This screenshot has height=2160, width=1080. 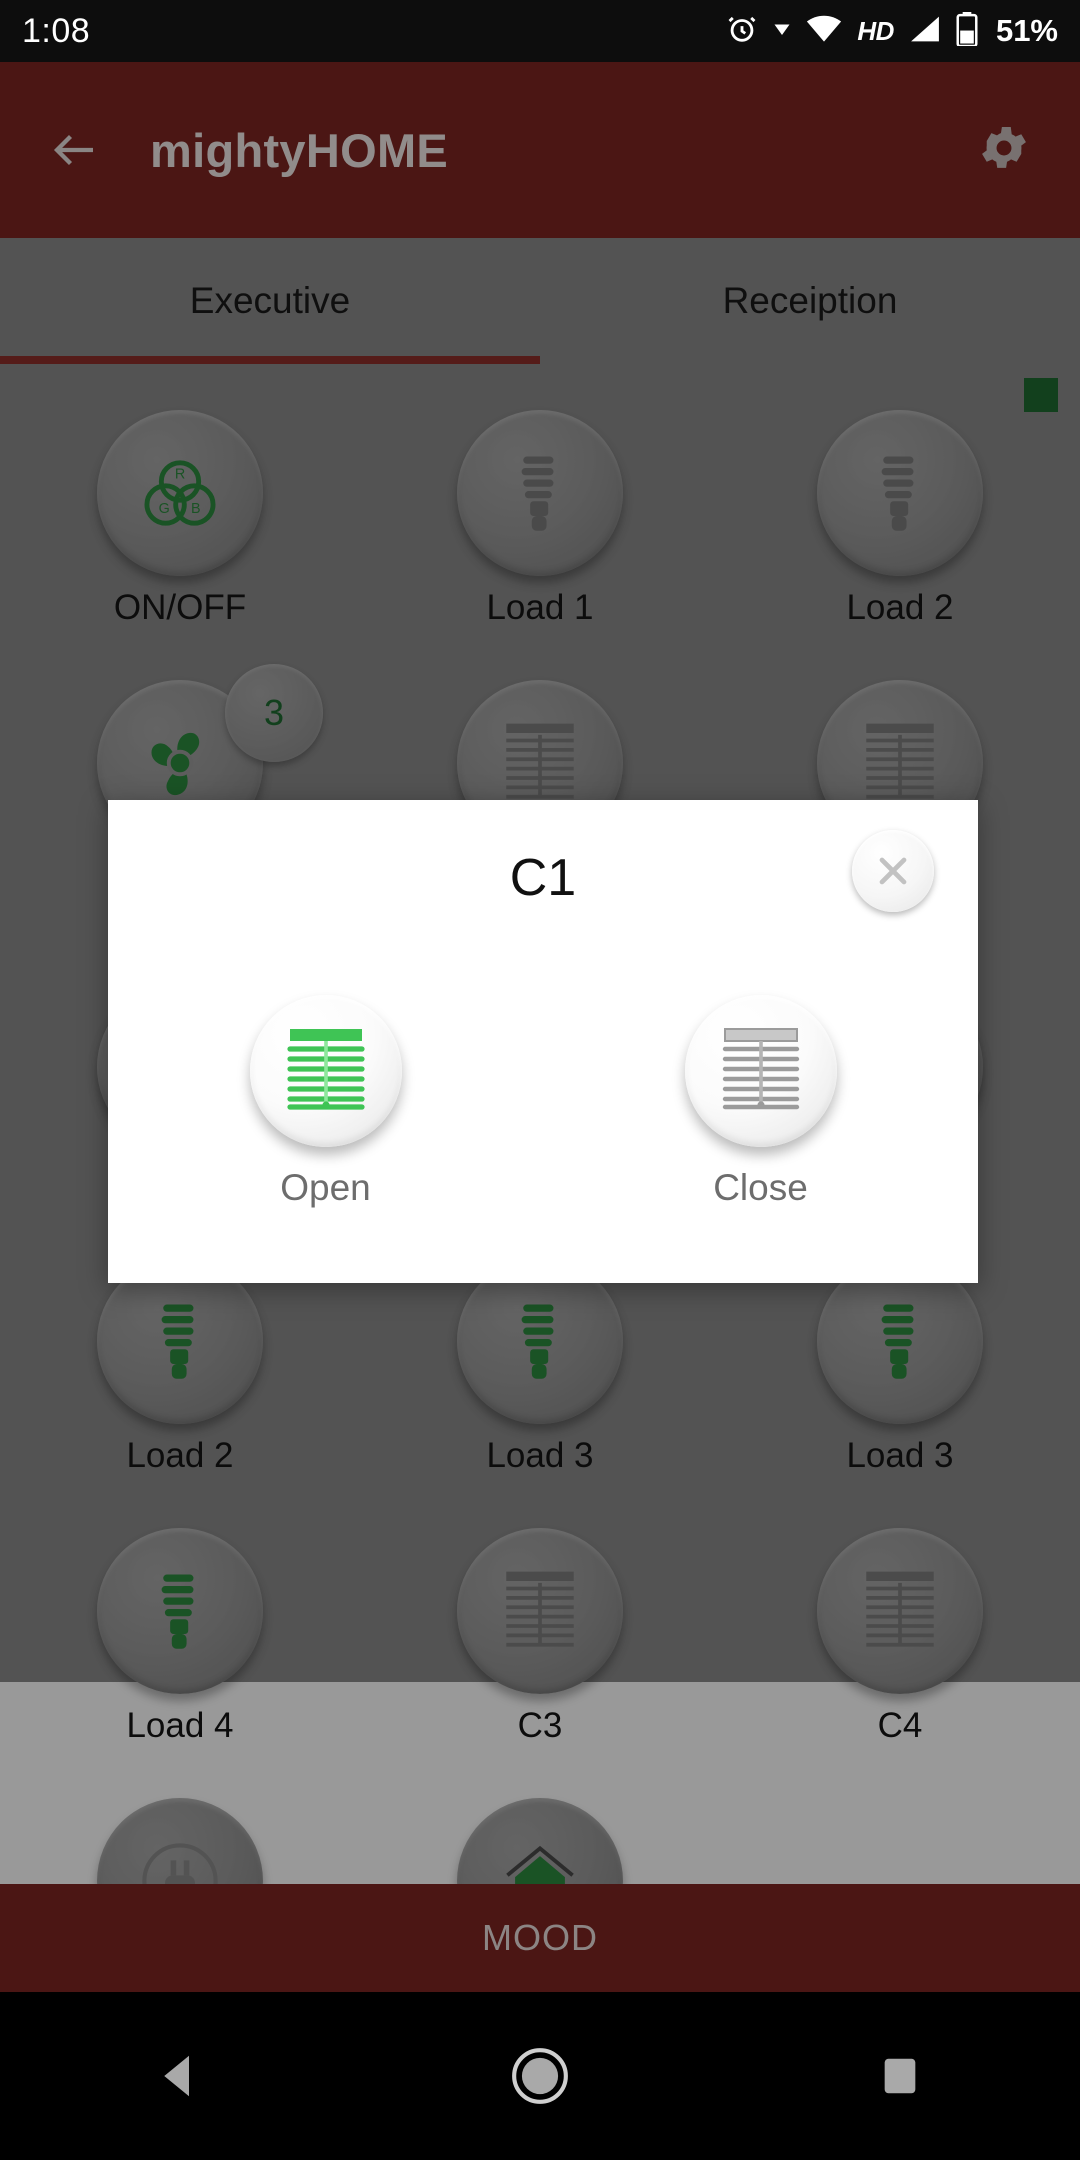 I want to click on battery-icon, so click(x=967, y=31).